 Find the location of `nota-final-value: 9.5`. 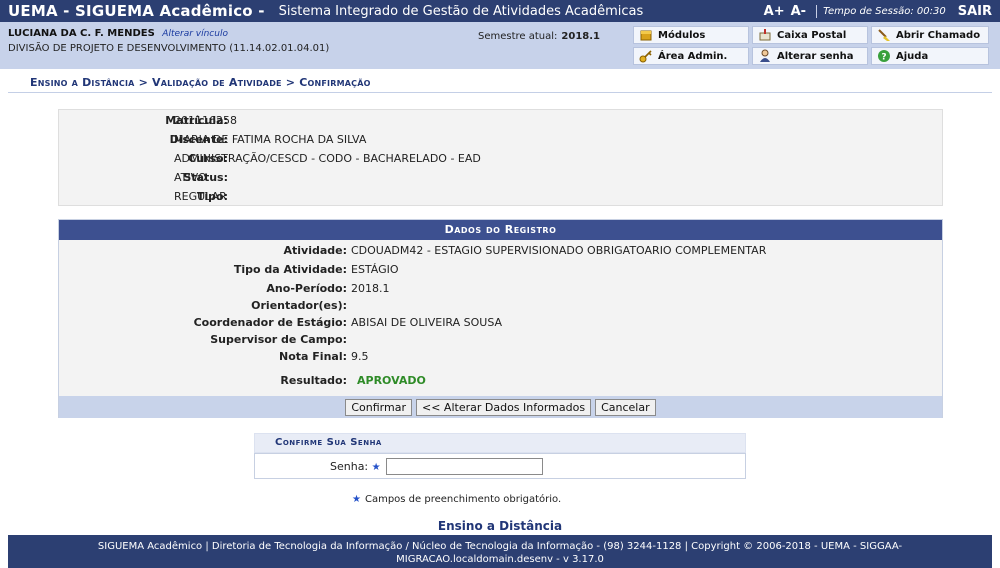

nota-final-value: 9.5 is located at coordinates (360, 356).